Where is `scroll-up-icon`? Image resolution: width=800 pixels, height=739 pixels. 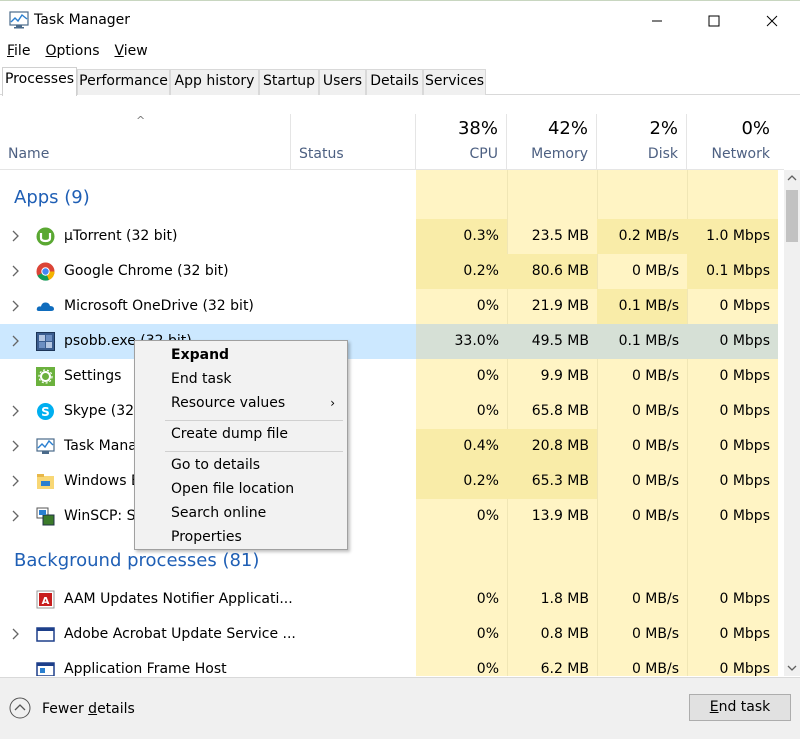 scroll-up-icon is located at coordinates (792, 178).